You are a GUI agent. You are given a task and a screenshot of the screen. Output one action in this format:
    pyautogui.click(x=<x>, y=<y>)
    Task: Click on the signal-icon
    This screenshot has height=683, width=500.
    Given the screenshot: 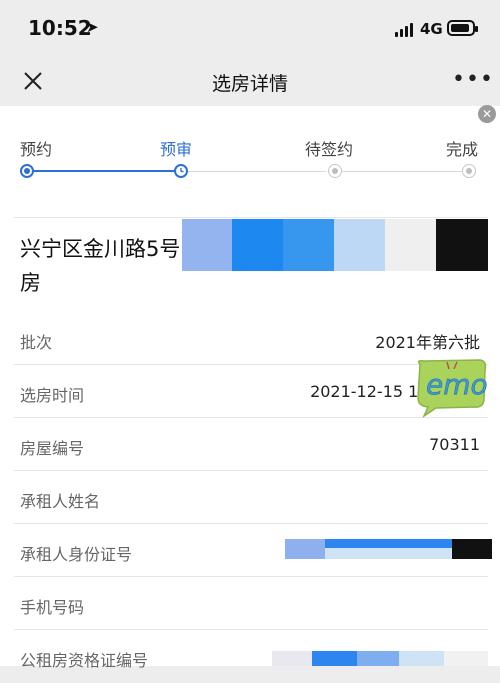 What is the action you would take?
    pyautogui.click(x=405, y=30)
    